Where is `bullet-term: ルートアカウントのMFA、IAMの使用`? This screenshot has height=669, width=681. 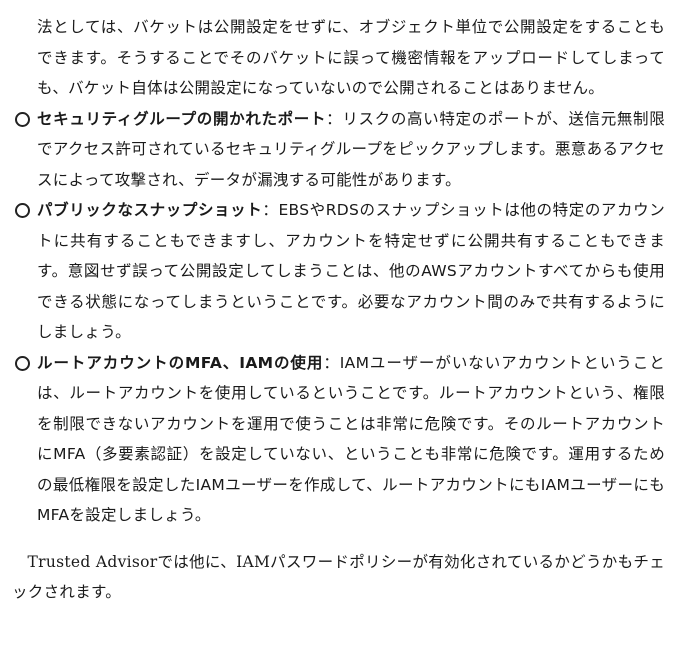 bullet-term: ルートアカウントのMFA、IAMの使用 is located at coordinates (180, 362).